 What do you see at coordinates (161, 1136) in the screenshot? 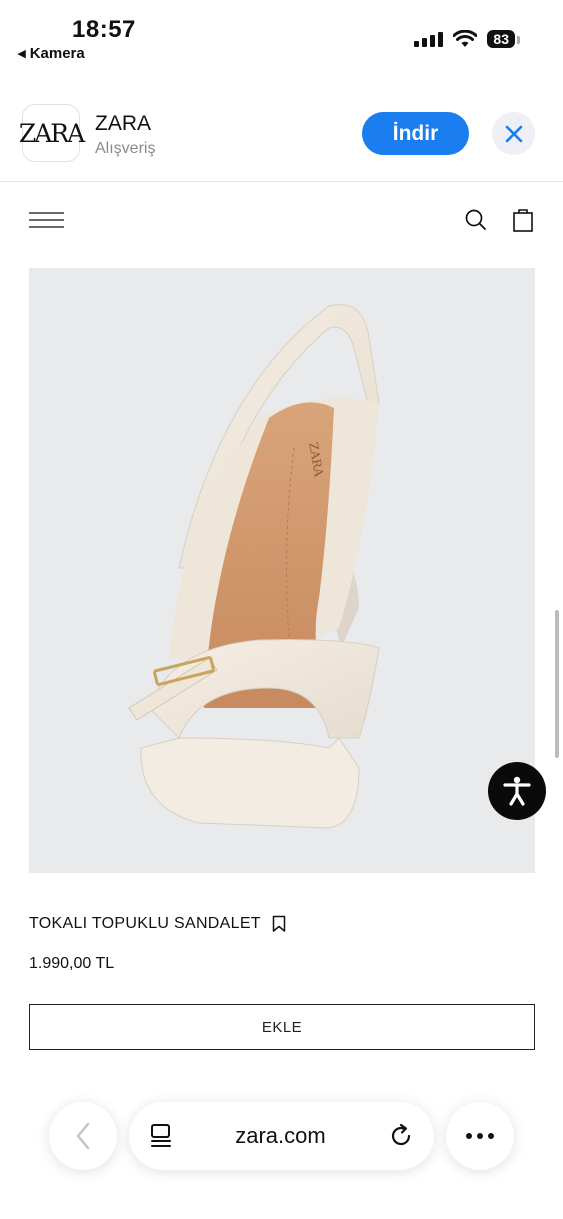
I see `reader-mode-icon` at bounding box center [161, 1136].